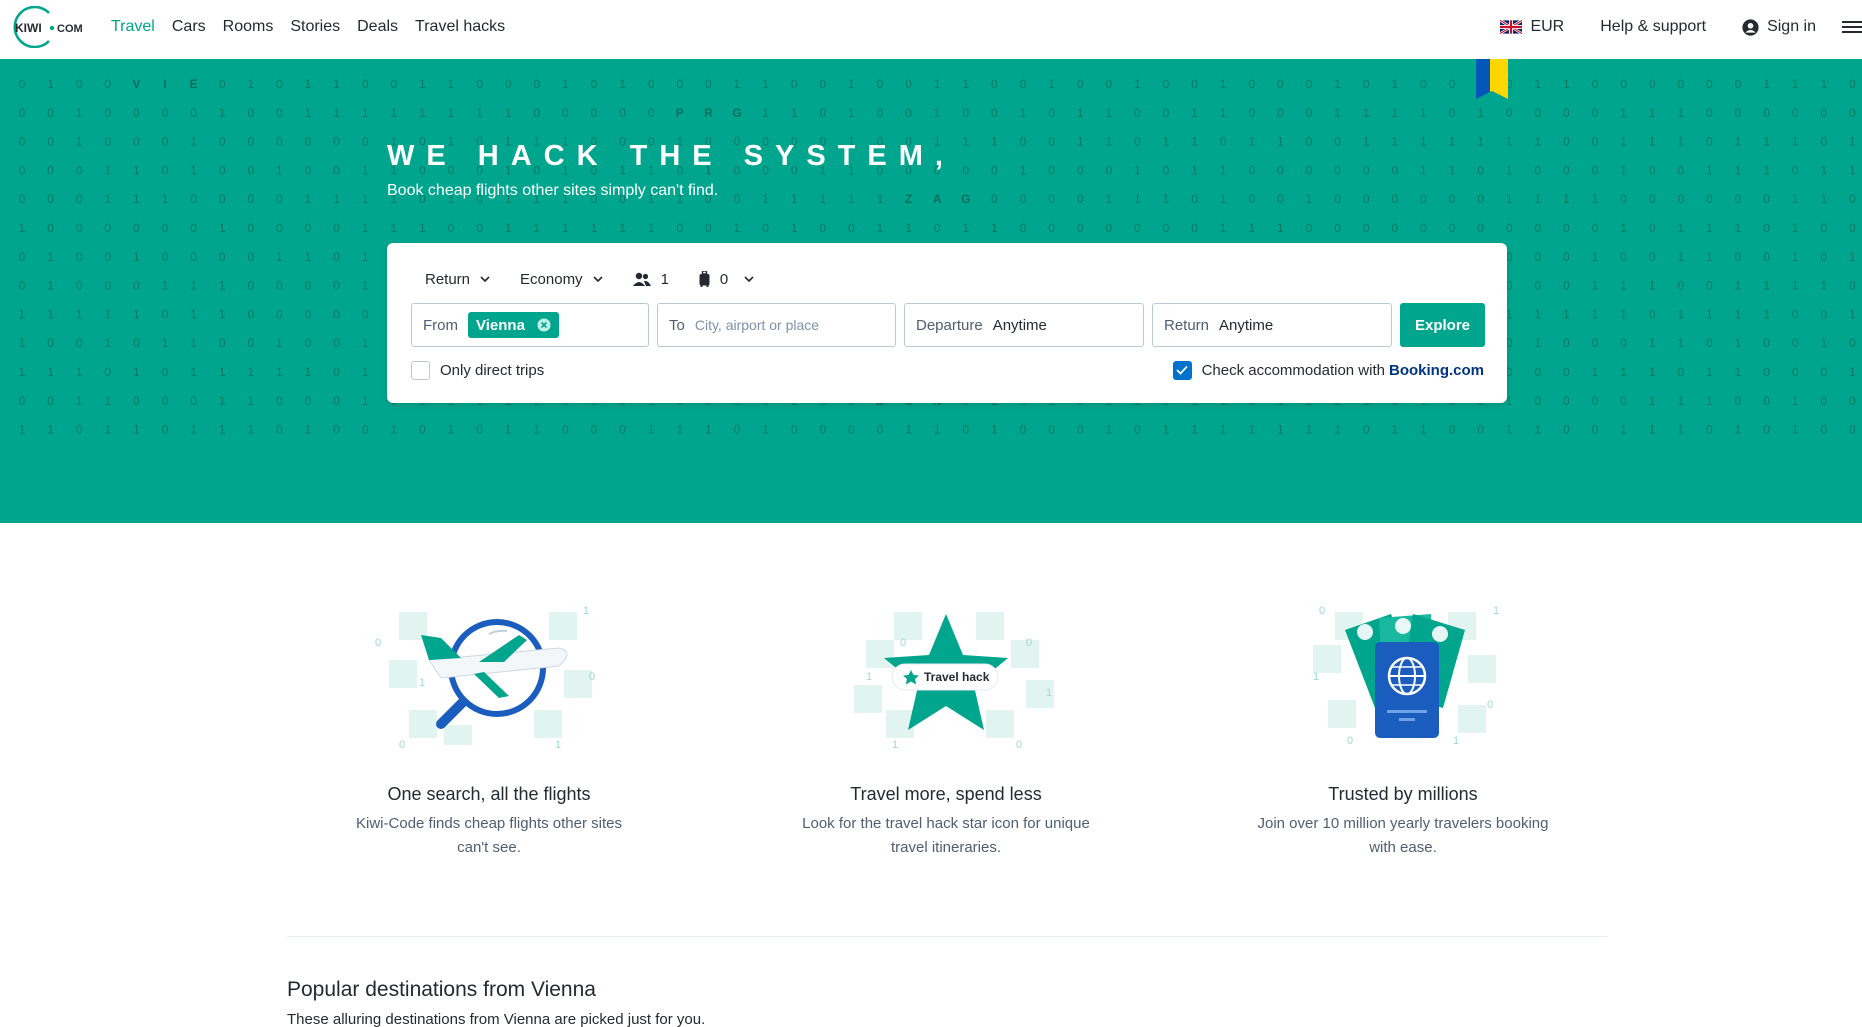 The height and width of the screenshot is (1027, 1862). What do you see at coordinates (460, 27) in the screenshot?
I see `nav-travel-hacks: Travel hacks` at bounding box center [460, 27].